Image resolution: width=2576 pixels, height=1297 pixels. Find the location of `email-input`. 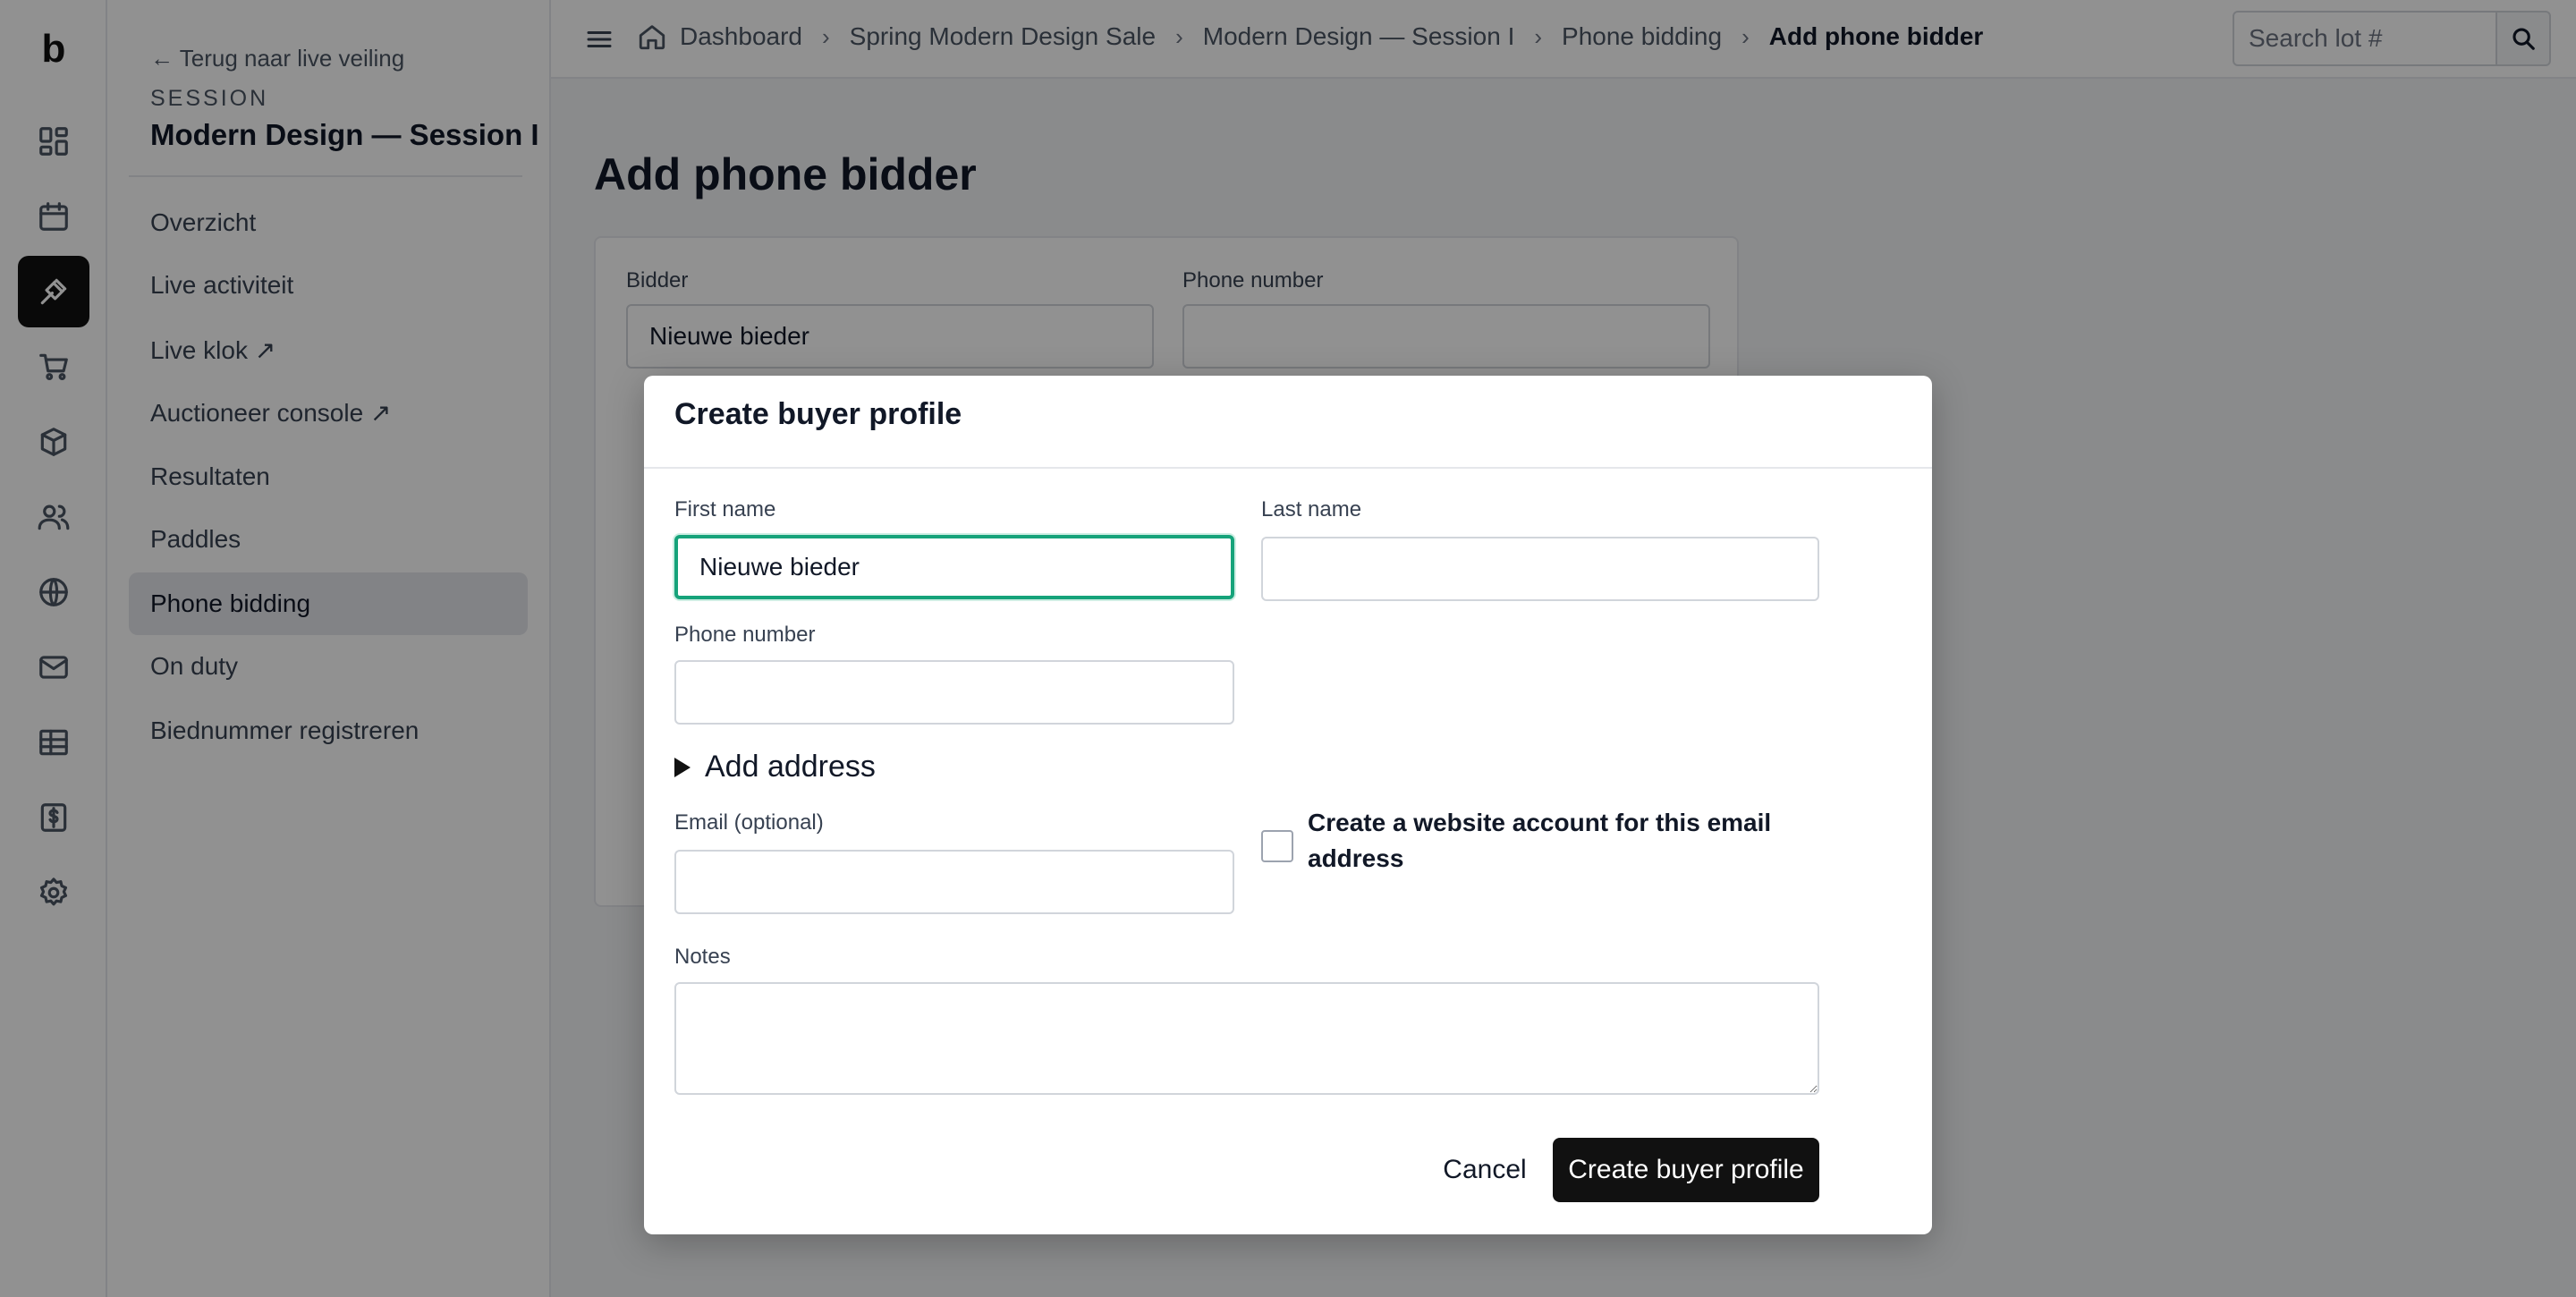

email-input is located at coordinates (954, 882).